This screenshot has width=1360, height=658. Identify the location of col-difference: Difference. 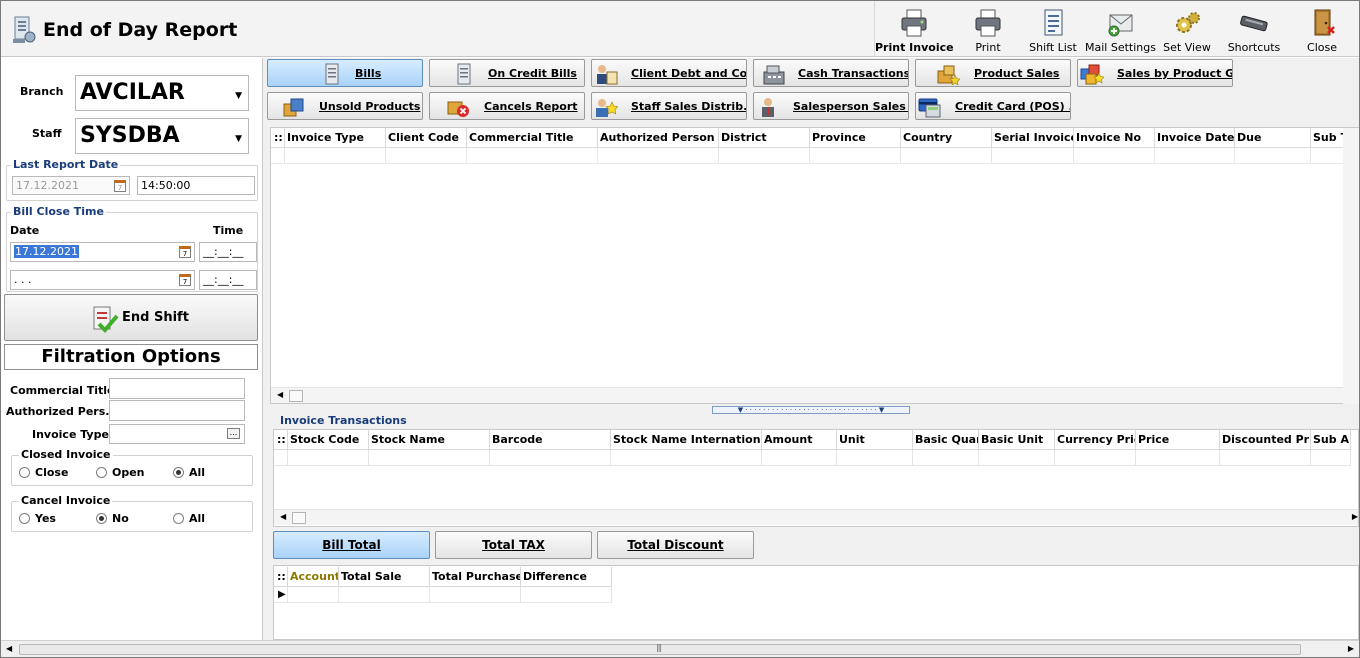
(566, 577).